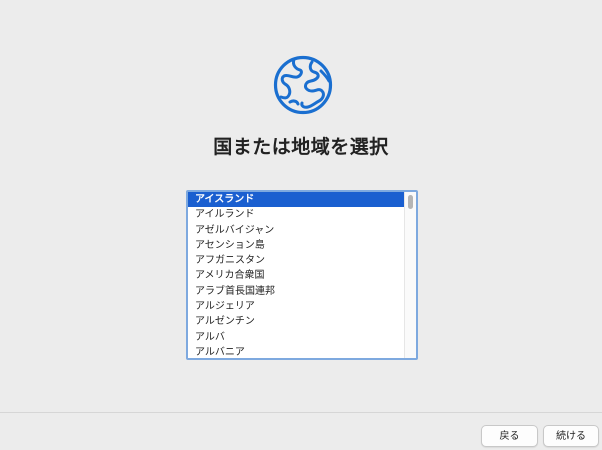  I want to click on back-button: 戻る, so click(509, 436).